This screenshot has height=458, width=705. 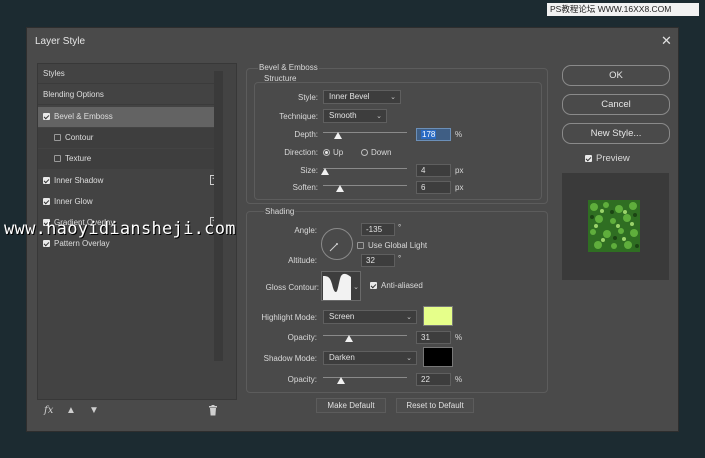 I want to click on shadow-opacity-input: 22, so click(x=433, y=379).